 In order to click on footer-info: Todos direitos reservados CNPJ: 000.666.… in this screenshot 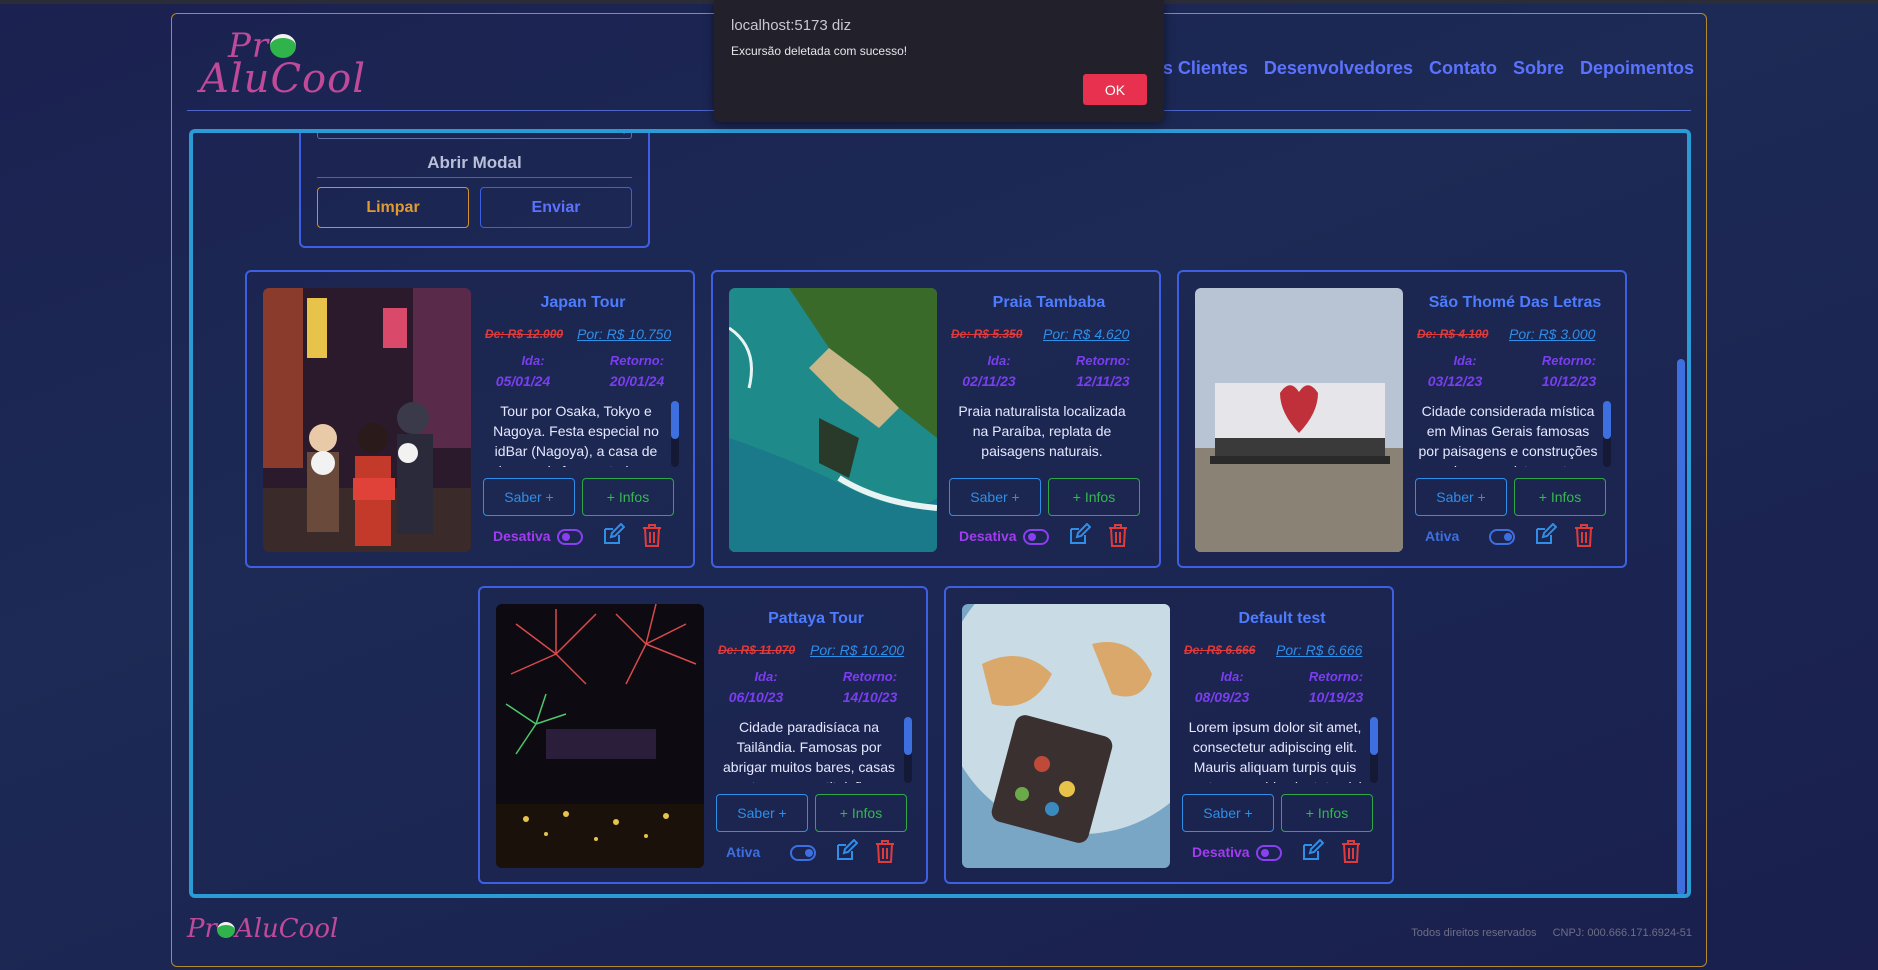, I will do `click(1551, 933)`.